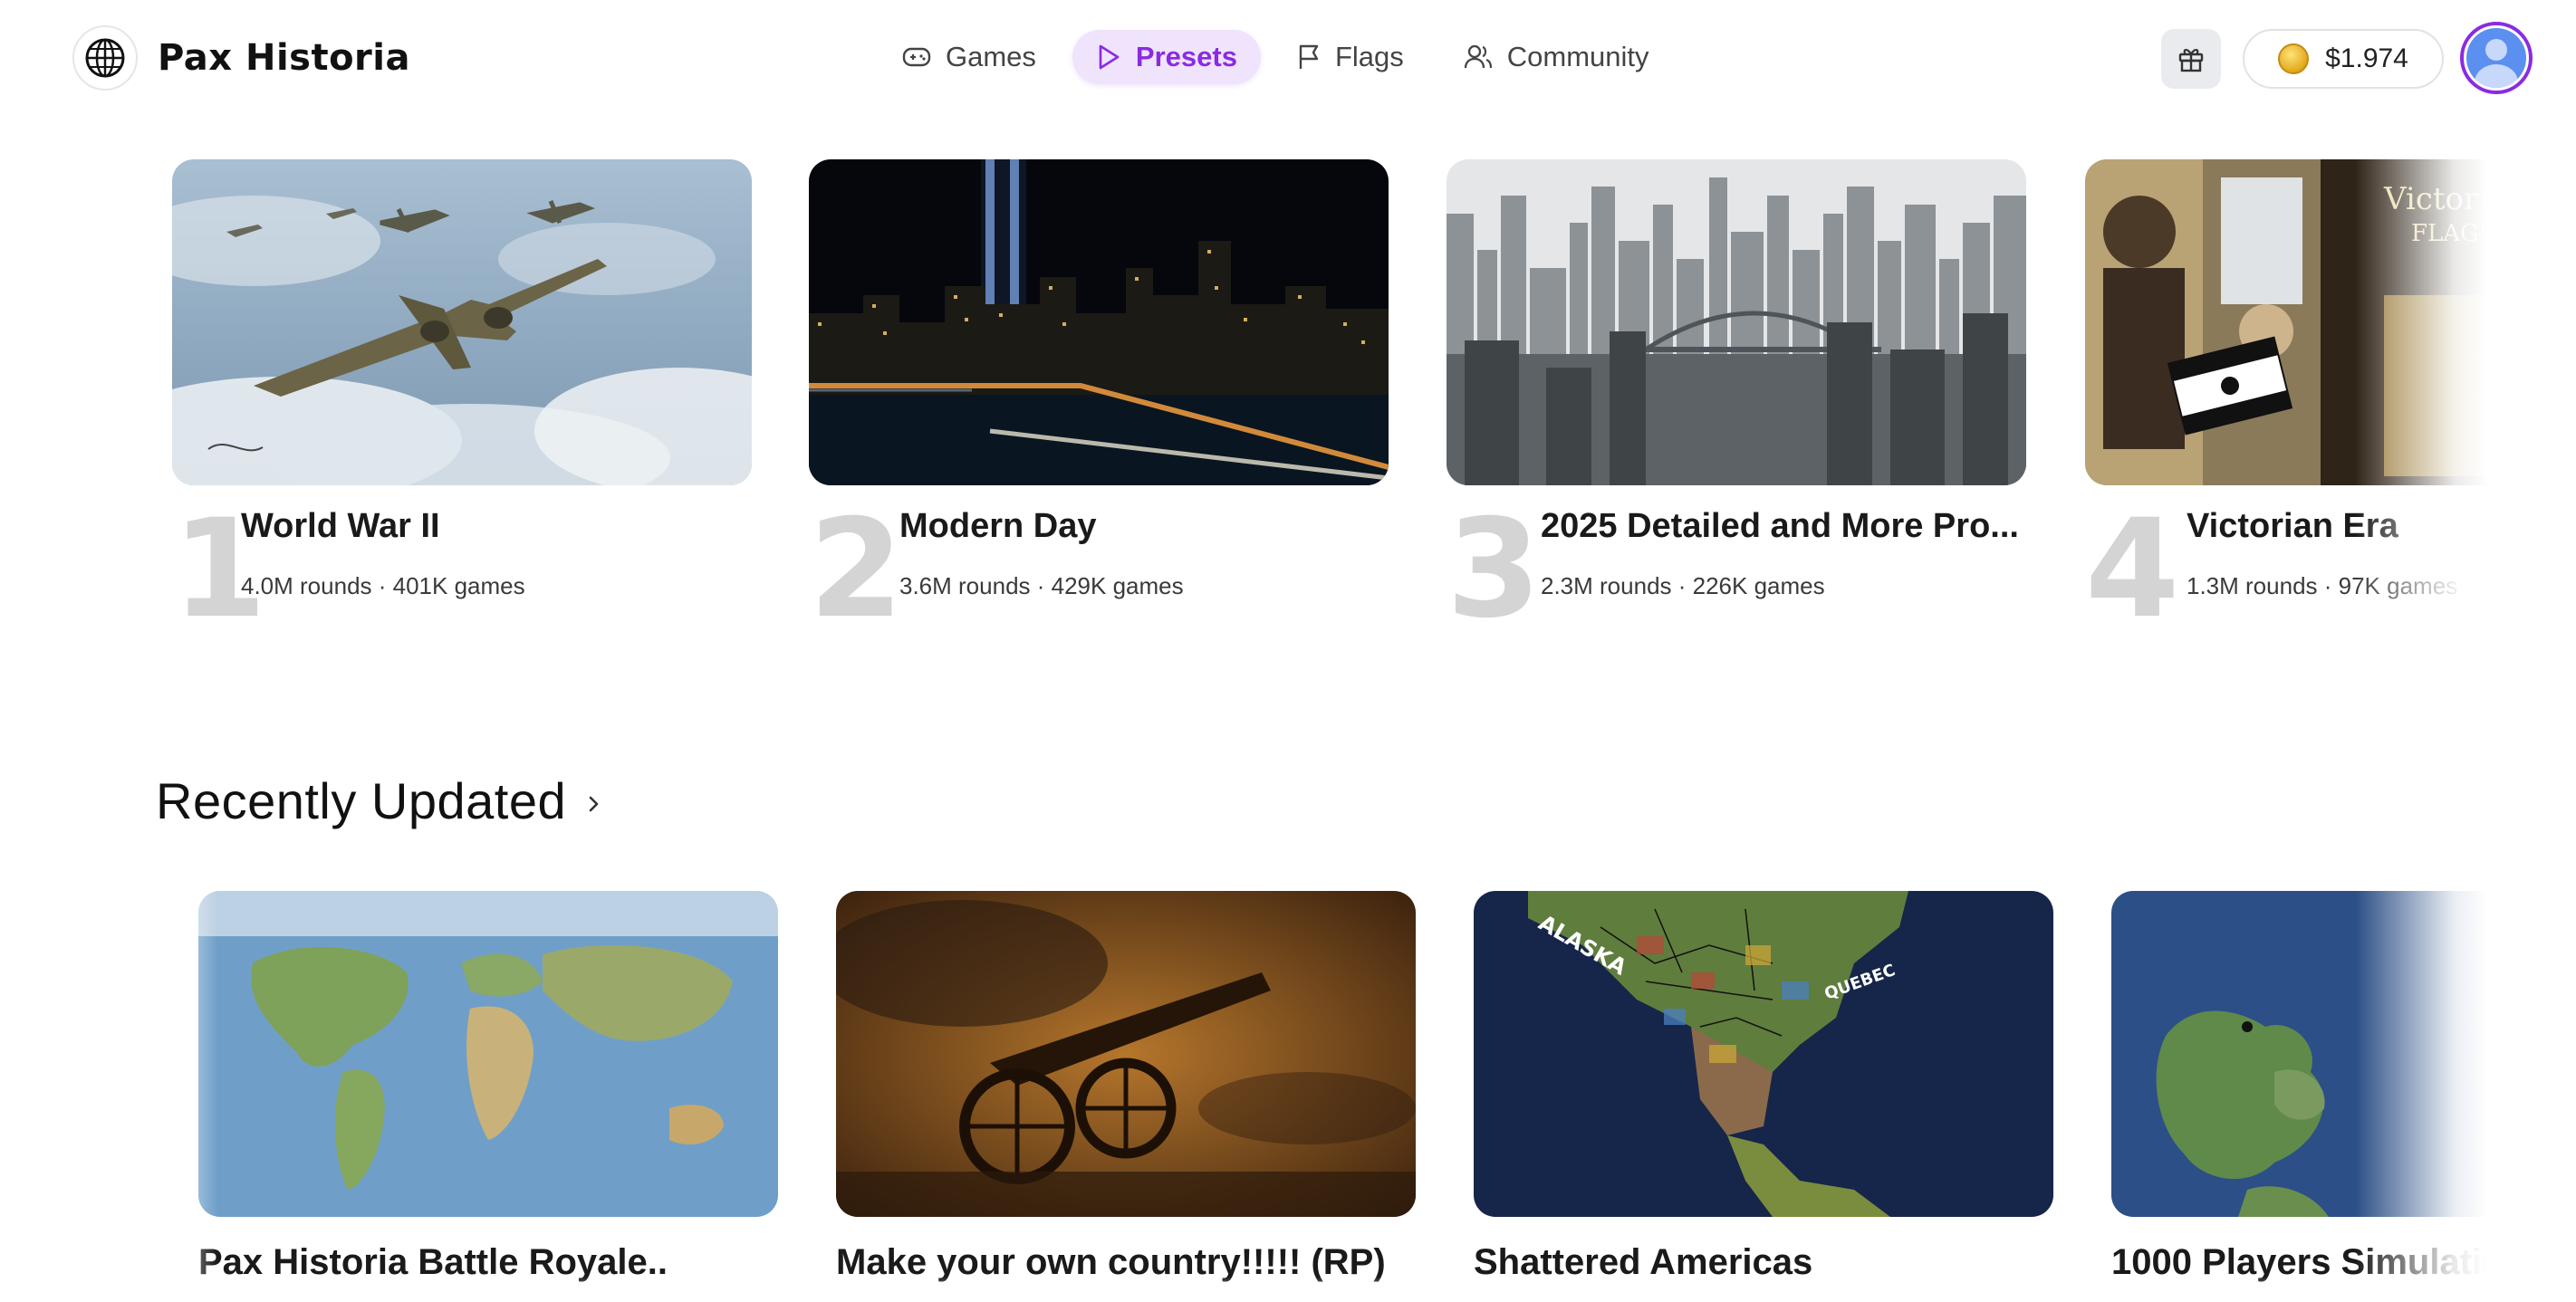  Describe the element at coordinates (2132, 560) in the screenshot. I see `rank-number: 4` at that location.